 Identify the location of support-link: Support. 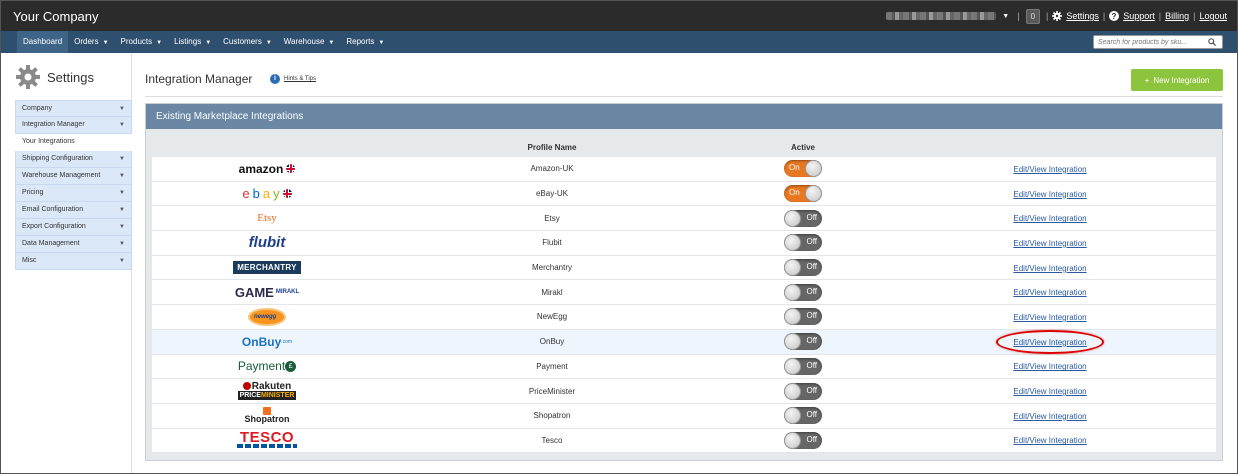
(1139, 16).